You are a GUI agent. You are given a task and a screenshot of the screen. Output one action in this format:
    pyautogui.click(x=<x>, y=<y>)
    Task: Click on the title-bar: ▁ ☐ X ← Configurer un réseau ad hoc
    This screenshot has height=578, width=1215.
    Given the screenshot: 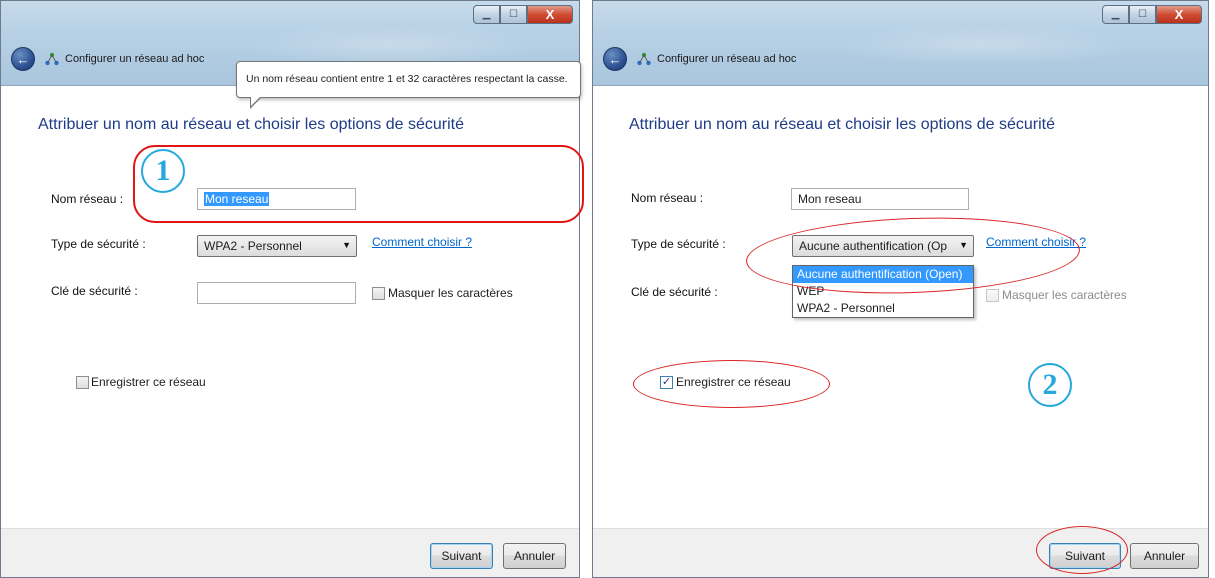 What is the action you would take?
    pyautogui.click(x=900, y=43)
    